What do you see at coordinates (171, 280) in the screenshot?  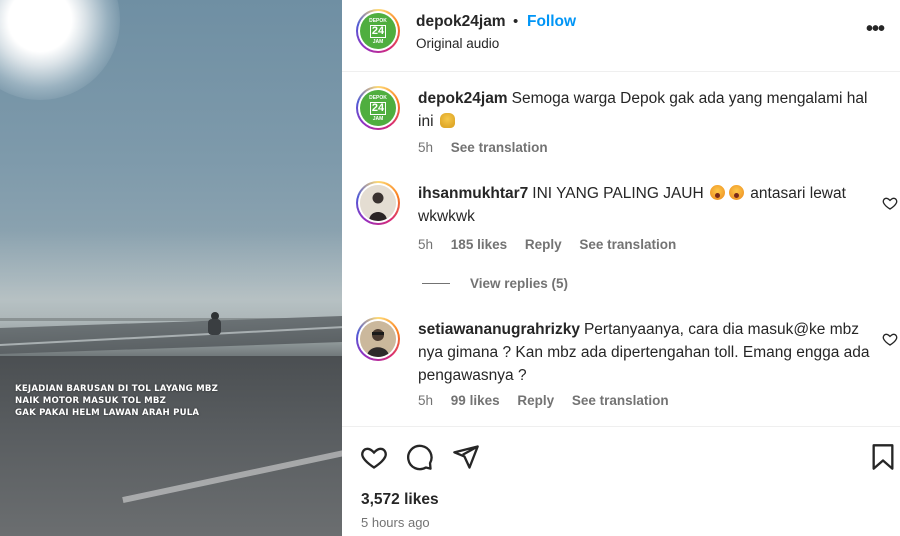 I see `horizon-haze` at bounding box center [171, 280].